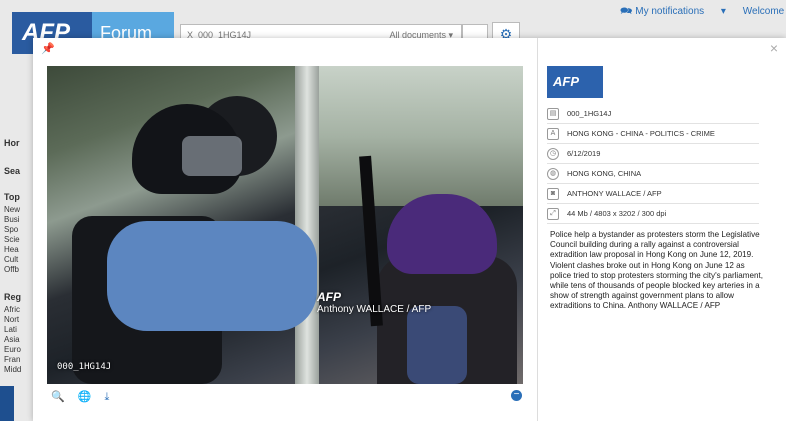 This screenshot has width=786, height=421. I want to click on globe-icon: 🌐, so click(85, 397).